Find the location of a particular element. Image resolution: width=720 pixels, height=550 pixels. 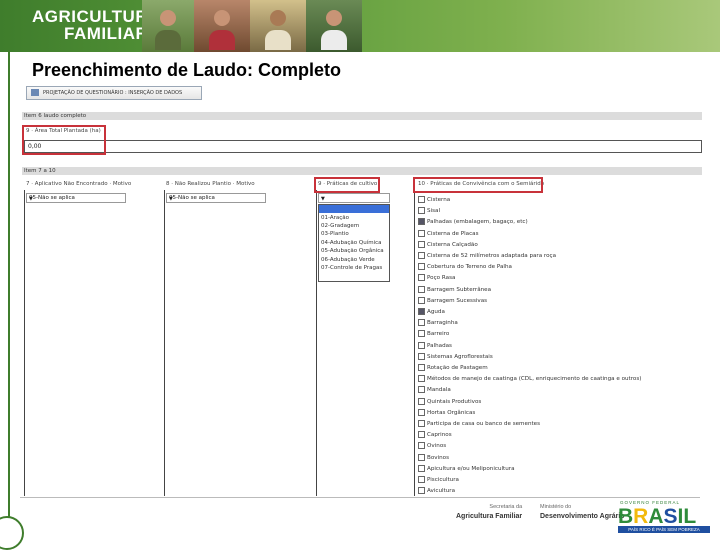

ministerio-logo: Ministério do Desenvolvimento Agrário is located at coordinates (582, 512).